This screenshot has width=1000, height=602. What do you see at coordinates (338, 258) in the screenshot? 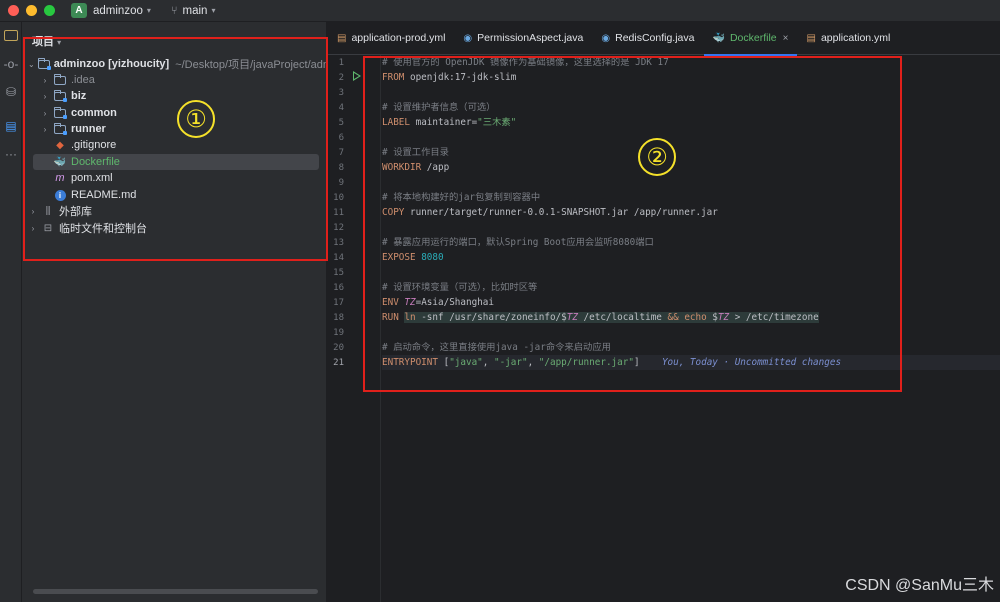
I see `line-number: 14` at bounding box center [338, 258].